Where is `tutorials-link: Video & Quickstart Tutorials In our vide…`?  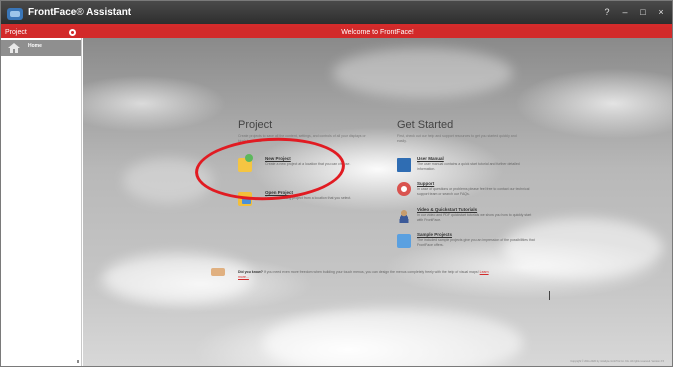
tutorials-link: Video & Quickstart Tutorials In our vide… is located at coordinates (482, 219).